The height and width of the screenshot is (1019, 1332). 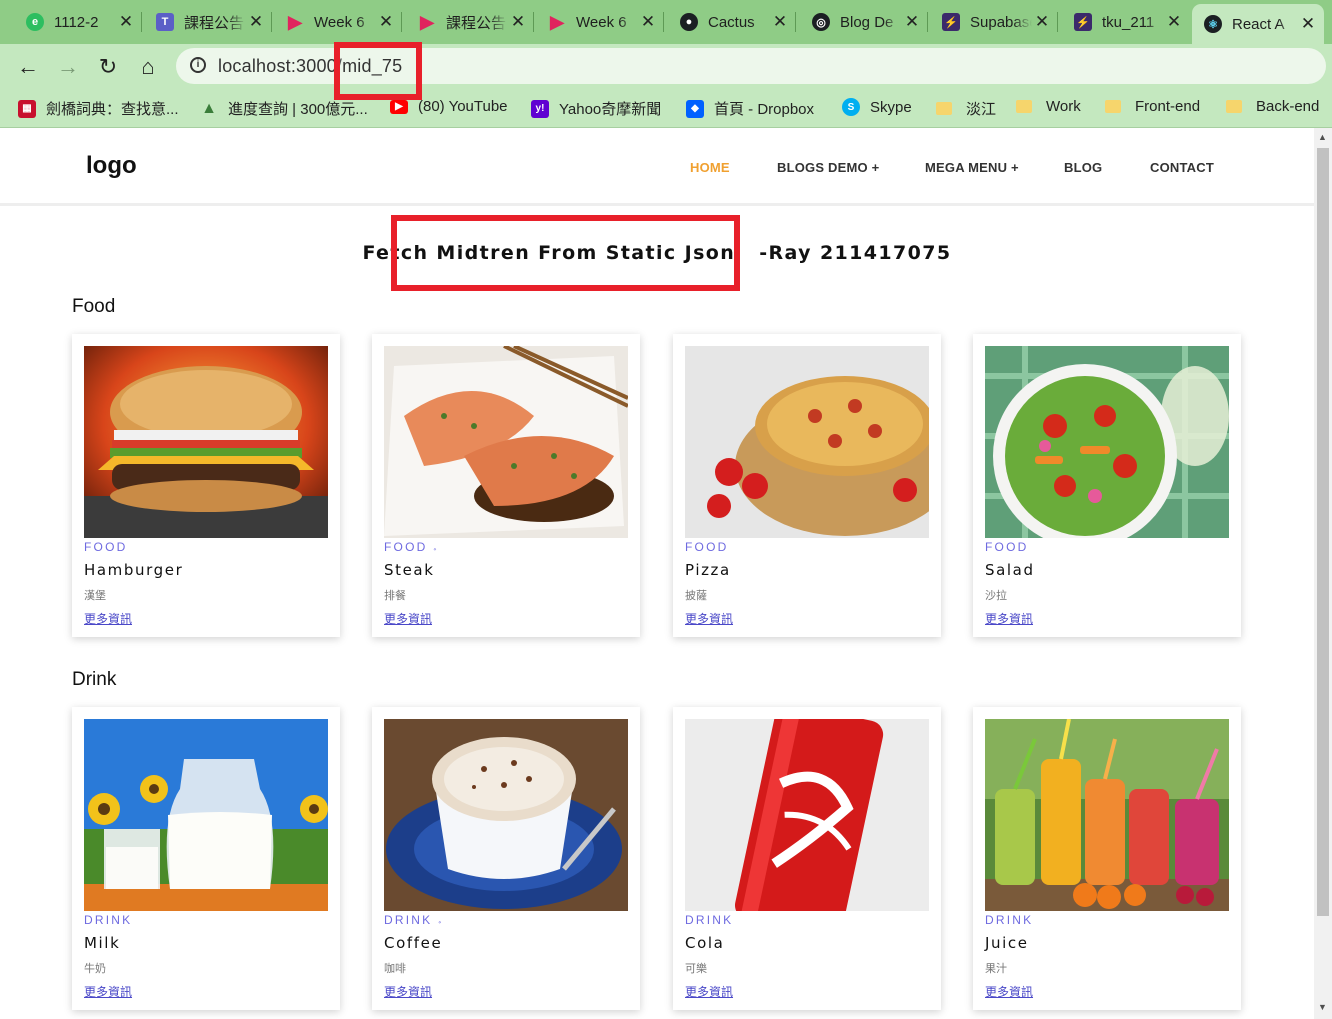 What do you see at coordinates (1048, 106) in the screenshot?
I see `bookmark-folder: Work` at bounding box center [1048, 106].